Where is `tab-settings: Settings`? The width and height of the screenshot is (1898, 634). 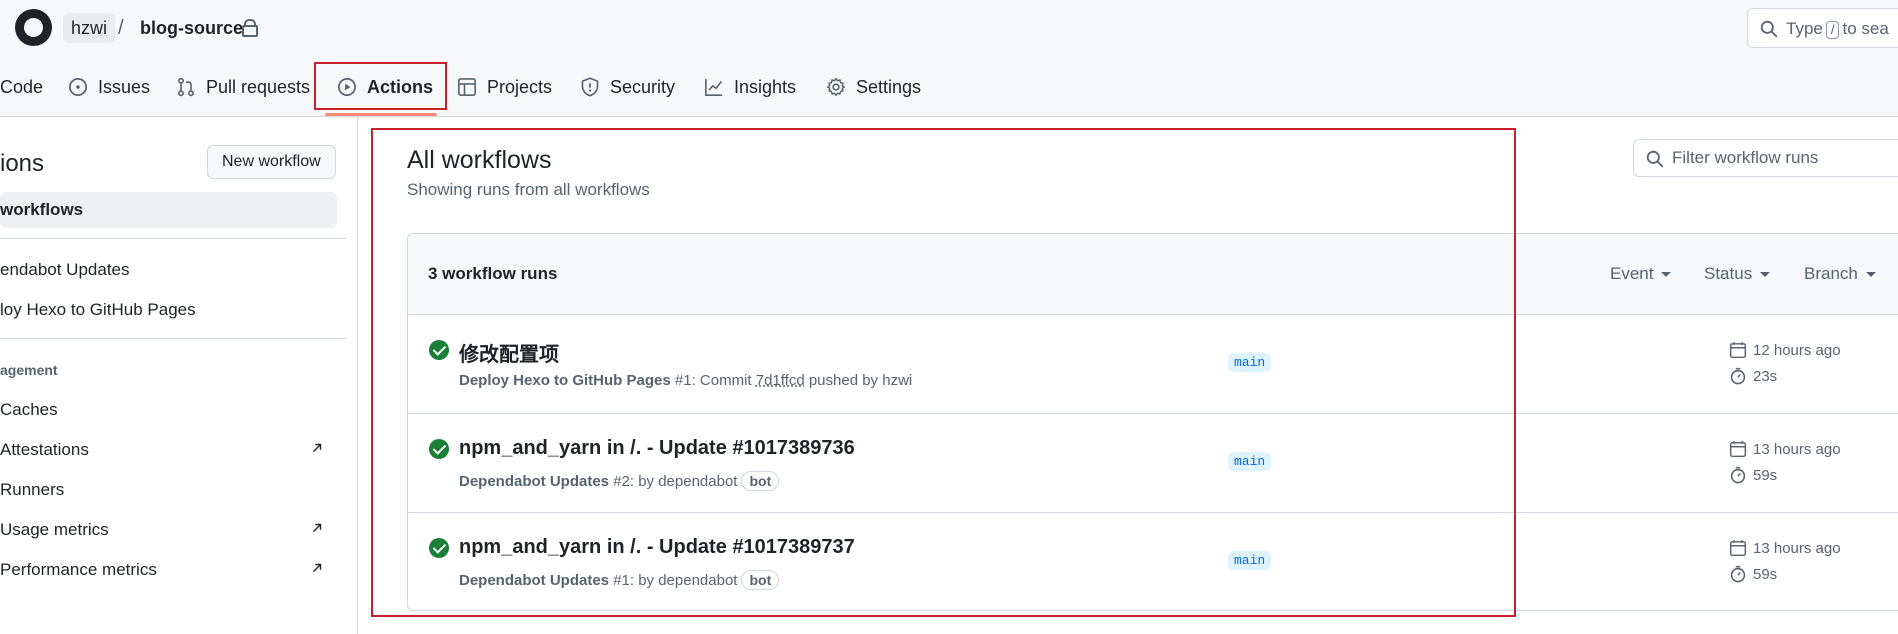
tab-settings: Settings is located at coordinates (873, 87).